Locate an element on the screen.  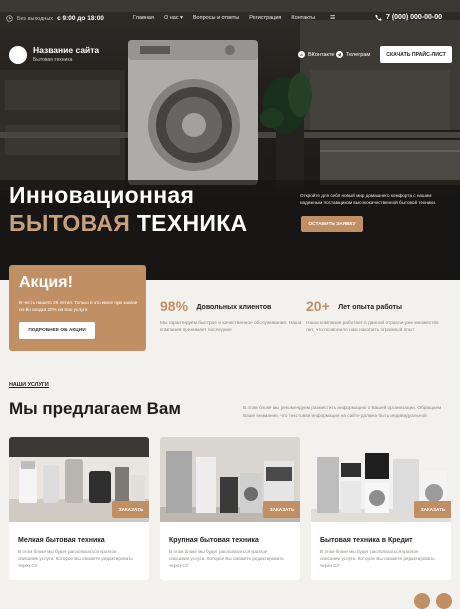
nav-item-about: О нас ▾ is located at coordinates (173, 18).